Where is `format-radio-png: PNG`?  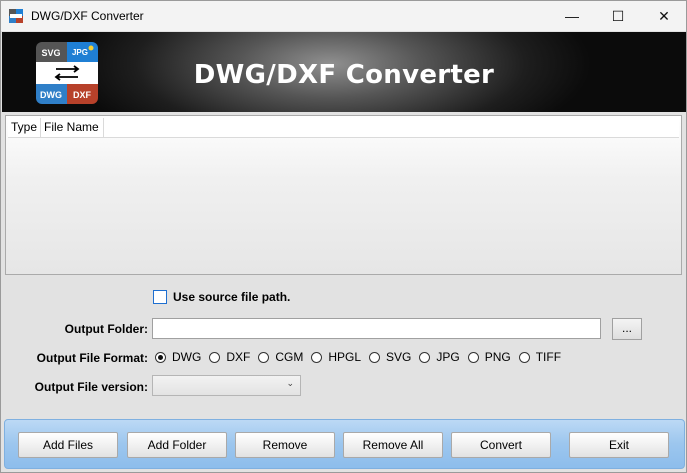
format-radio-png: PNG is located at coordinates (489, 357).